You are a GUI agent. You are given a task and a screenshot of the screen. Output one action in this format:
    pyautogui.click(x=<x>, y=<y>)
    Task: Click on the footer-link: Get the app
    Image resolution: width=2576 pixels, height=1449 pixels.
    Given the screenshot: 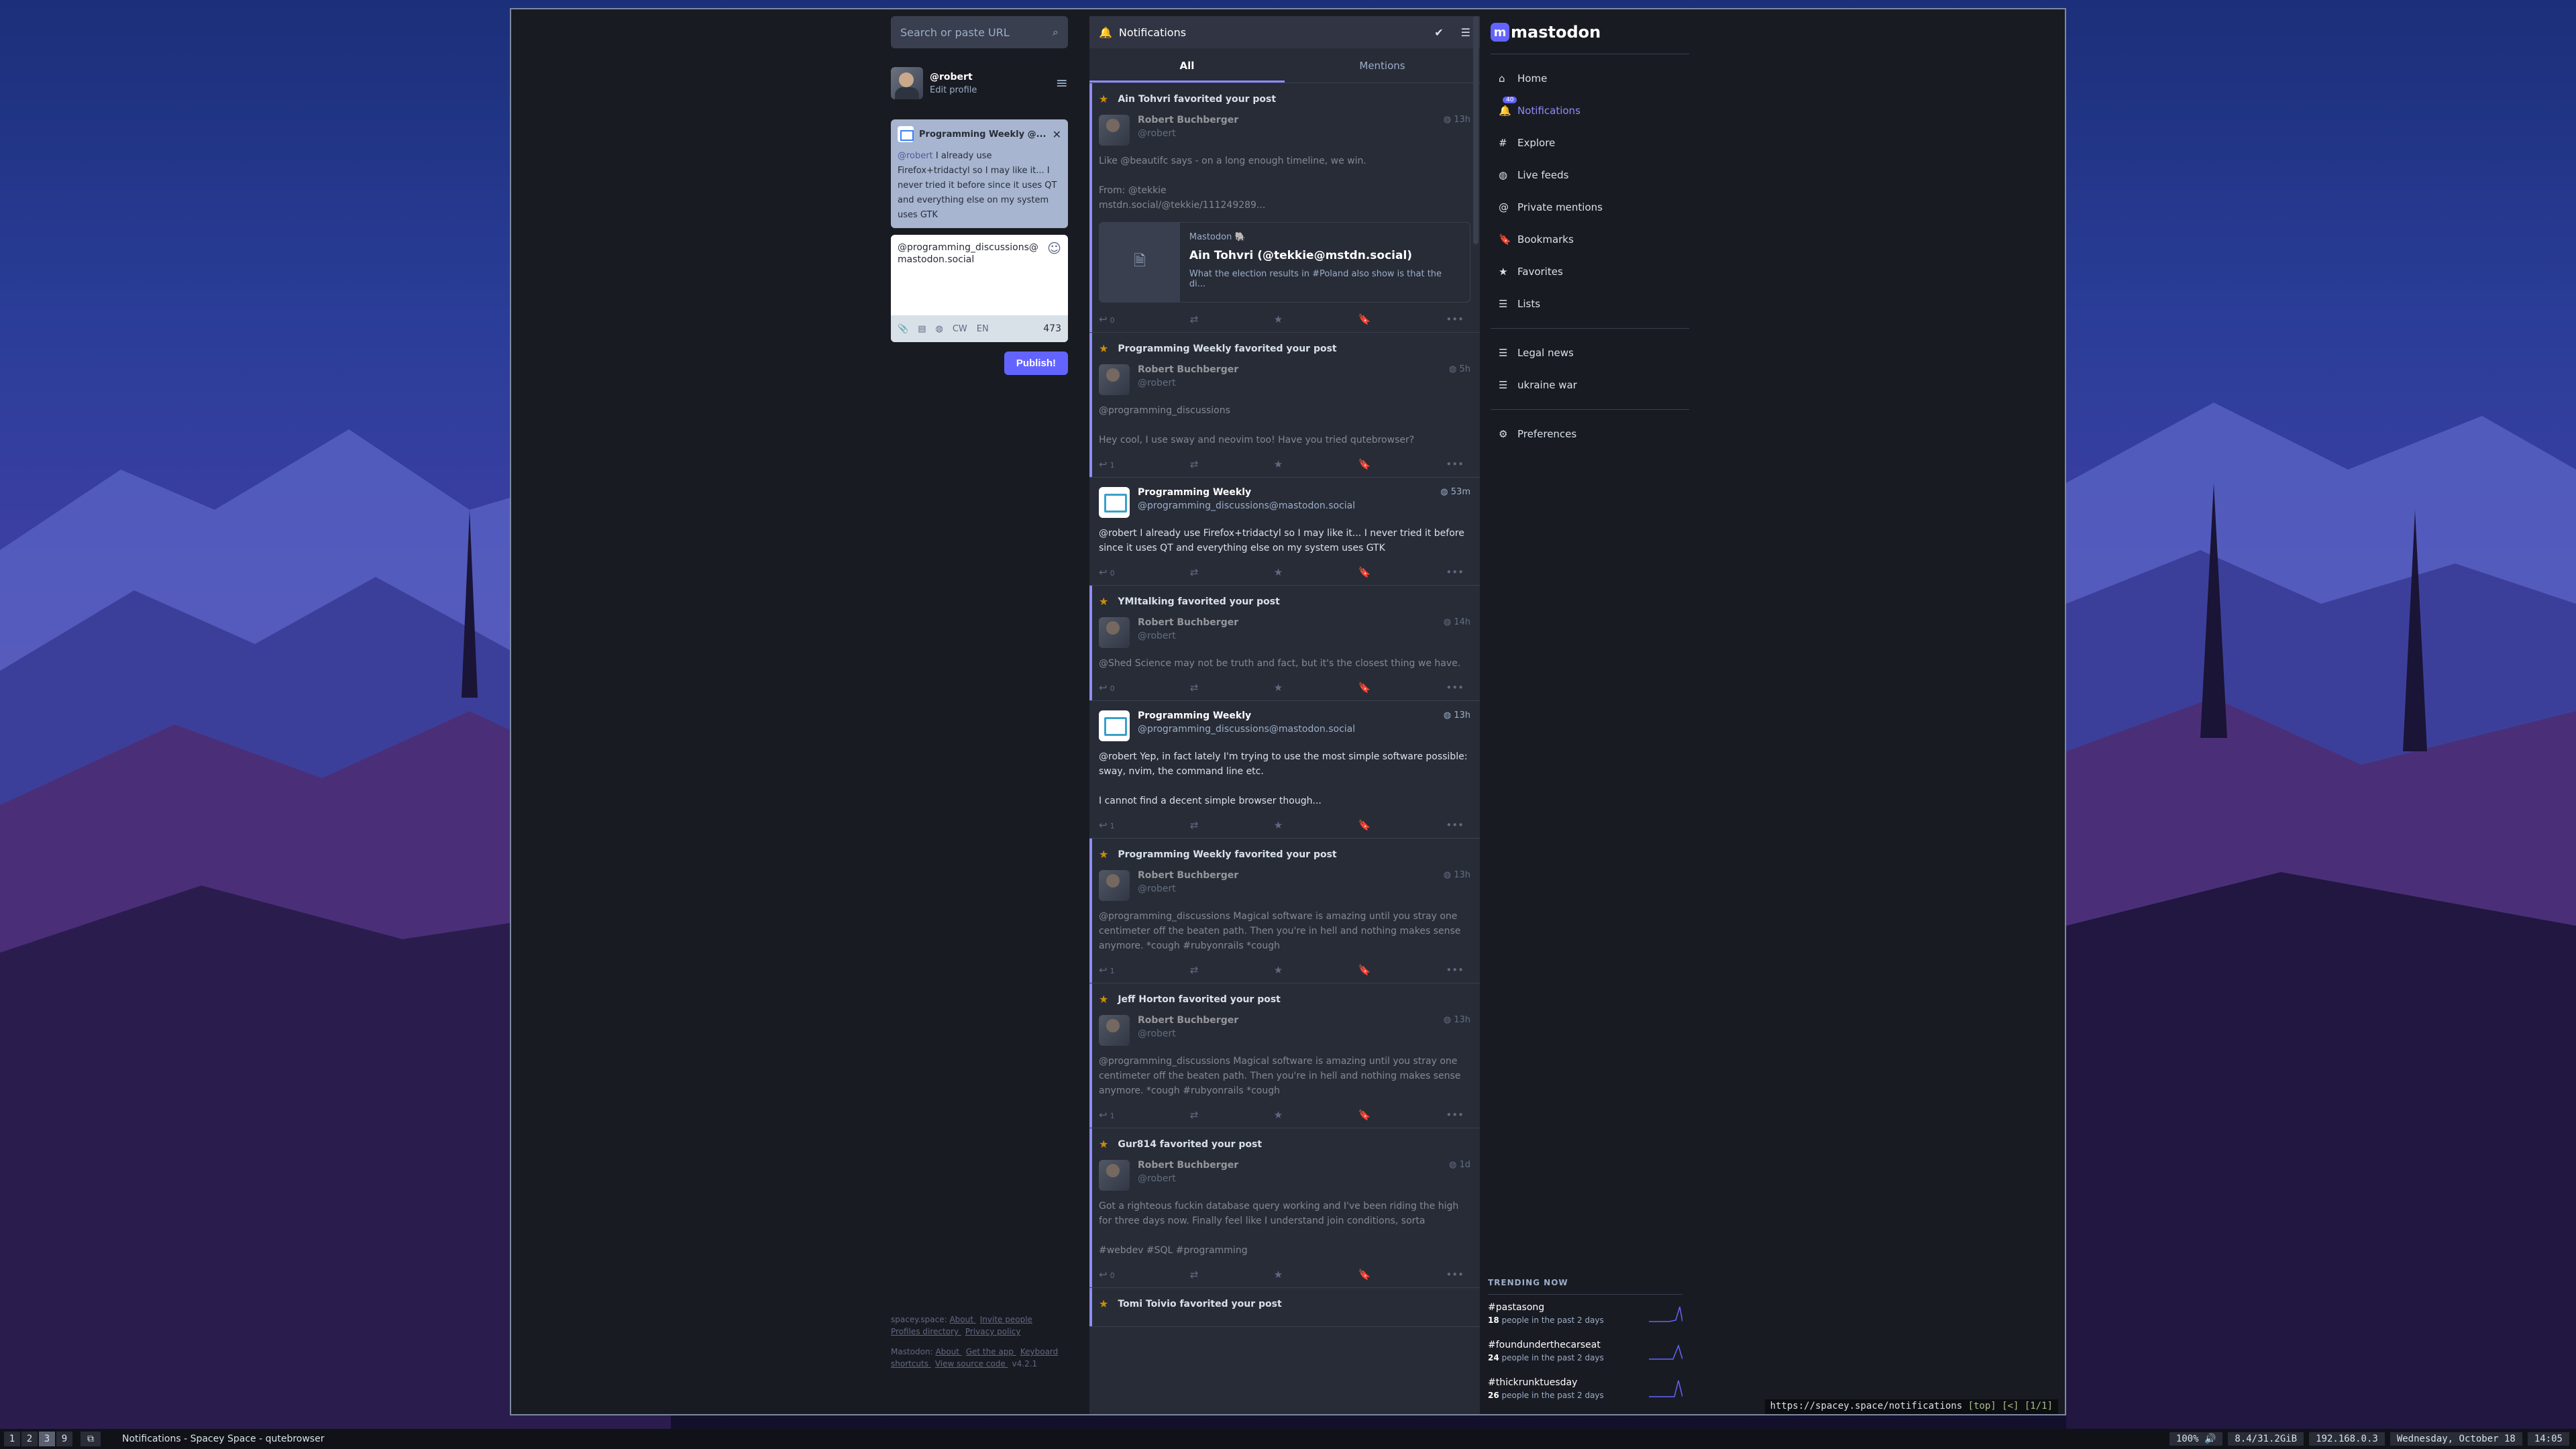 What is the action you would take?
    pyautogui.click(x=991, y=1351)
    